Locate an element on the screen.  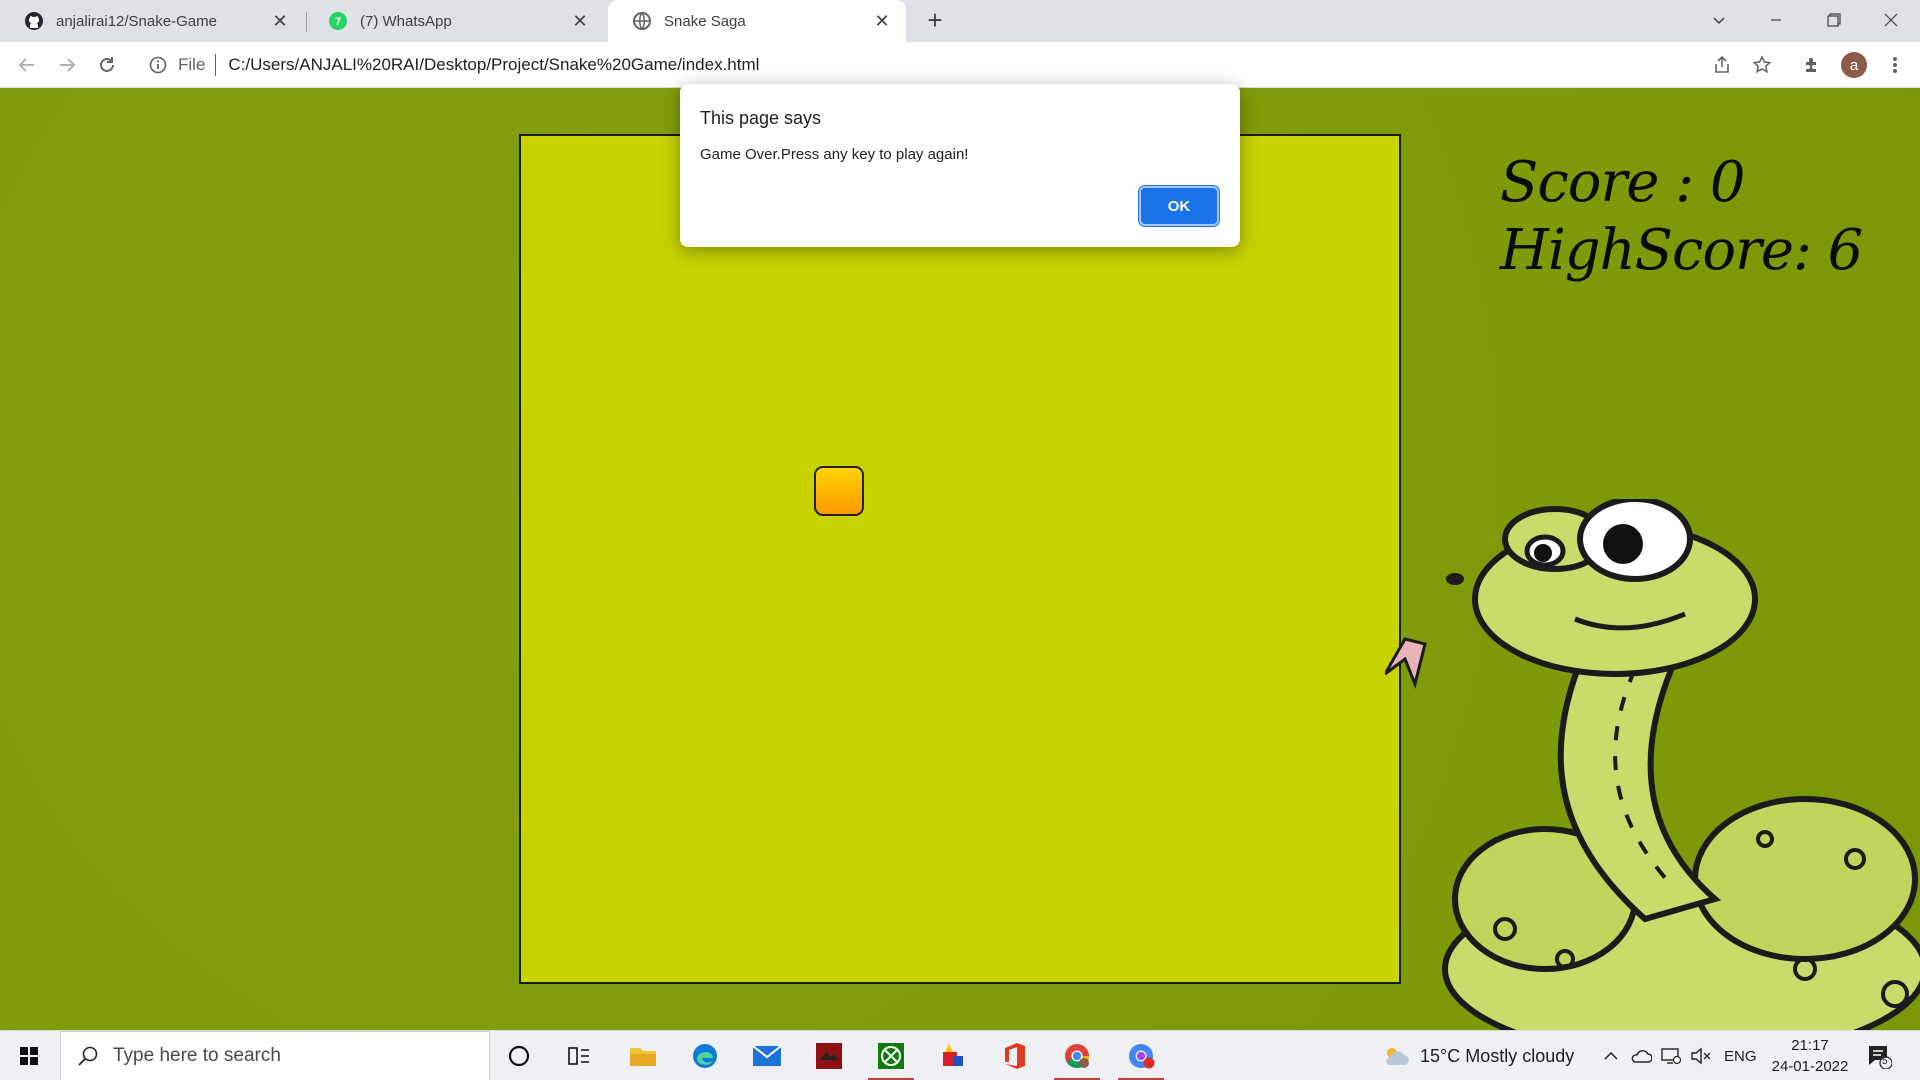
network-icon is located at coordinates (1671, 1055).